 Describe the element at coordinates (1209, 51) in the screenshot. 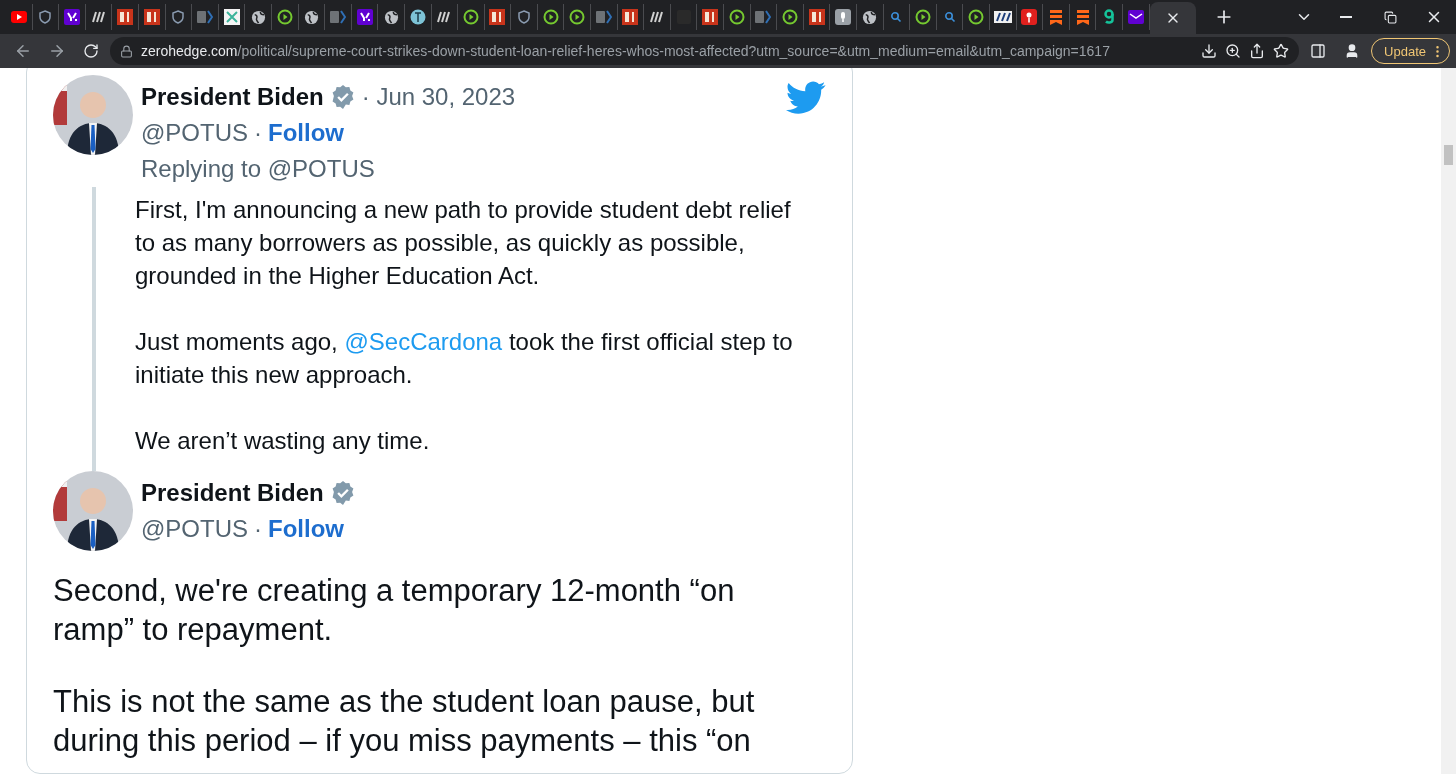

I see `install-icon` at that location.